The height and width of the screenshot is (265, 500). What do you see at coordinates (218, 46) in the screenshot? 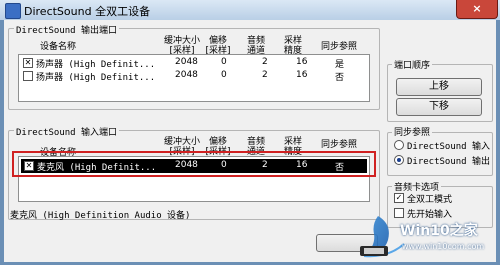
I see `out-col-offset: 偏移 [采样]` at bounding box center [218, 46].